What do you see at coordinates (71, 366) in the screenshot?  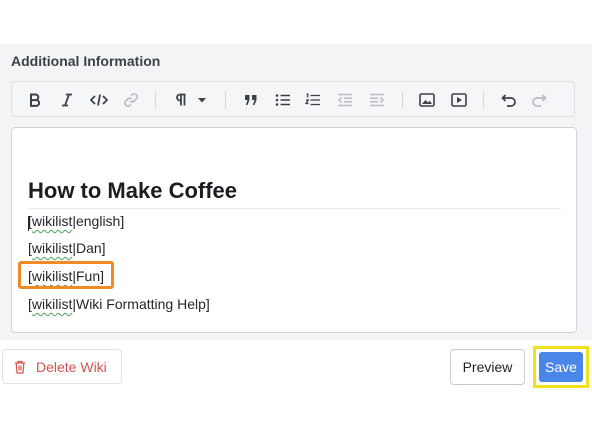 I see `delete-wiki-label: Delete Wiki` at bounding box center [71, 366].